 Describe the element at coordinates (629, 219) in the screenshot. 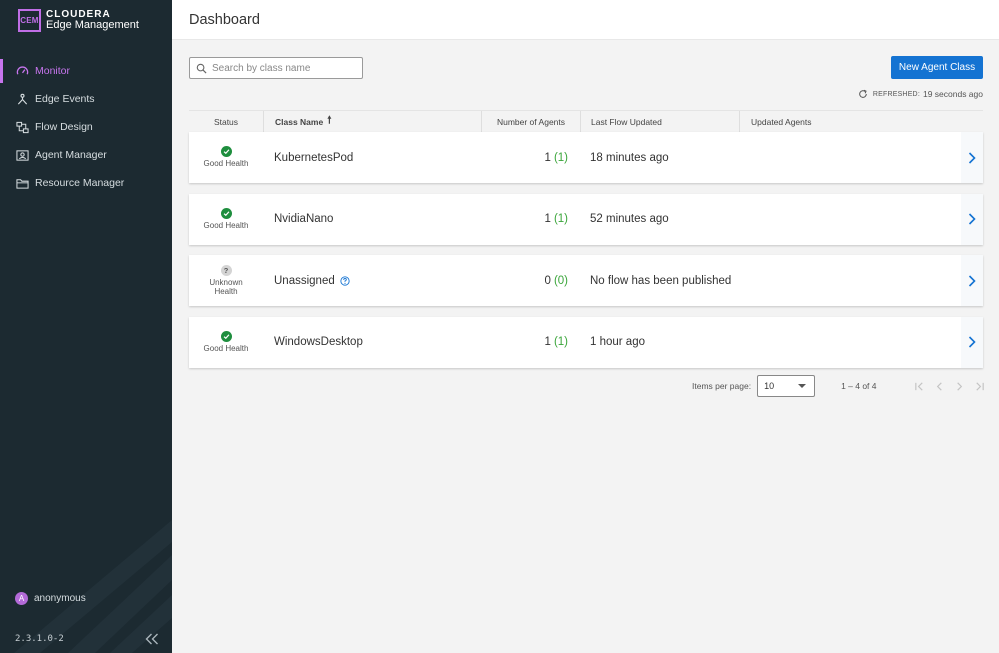

I see `last-flow-updated-cell: 52 minutes ago` at that location.